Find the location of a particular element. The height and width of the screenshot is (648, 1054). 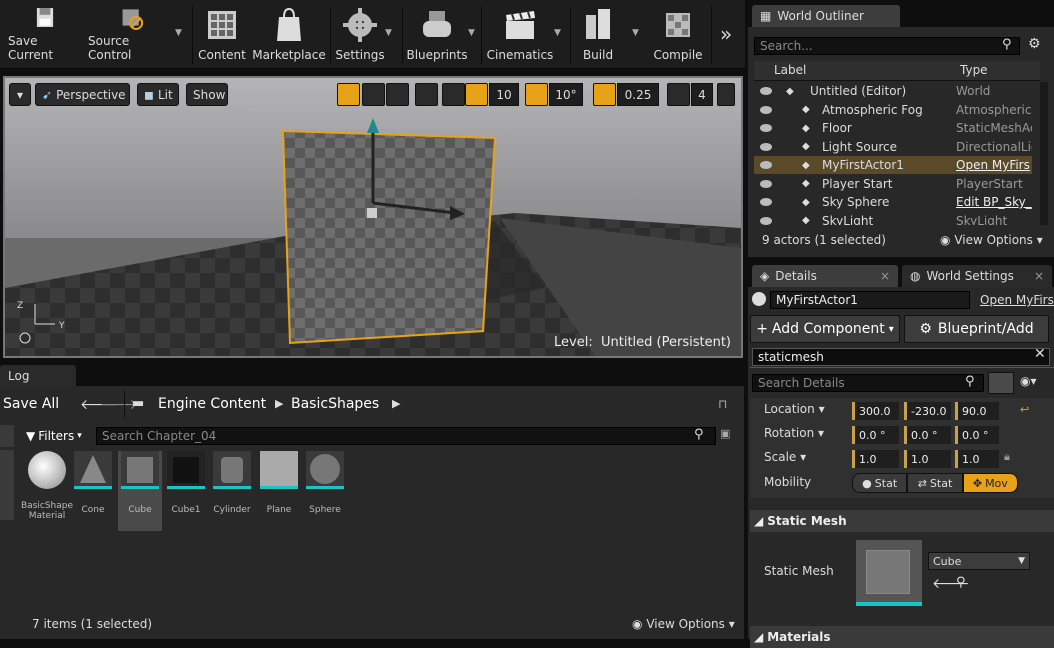

build-dropdown-icon: ▼ is located at coordinates (635, 33).